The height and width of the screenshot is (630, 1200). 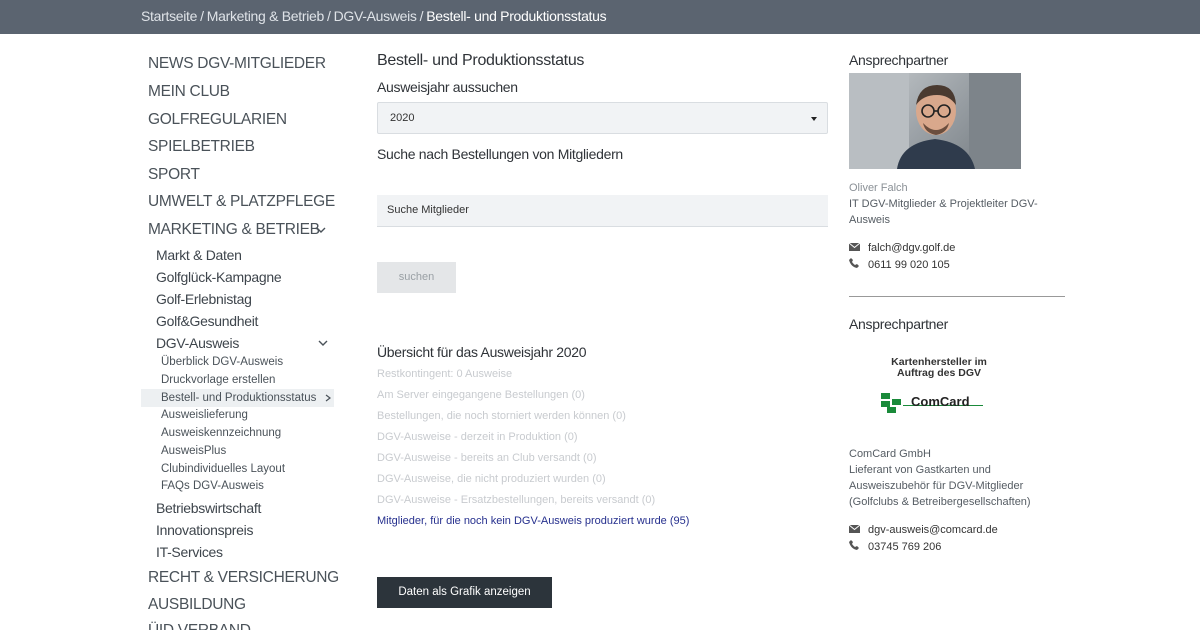 I want to click on search-button: suchen, so click(x=416, y=277).